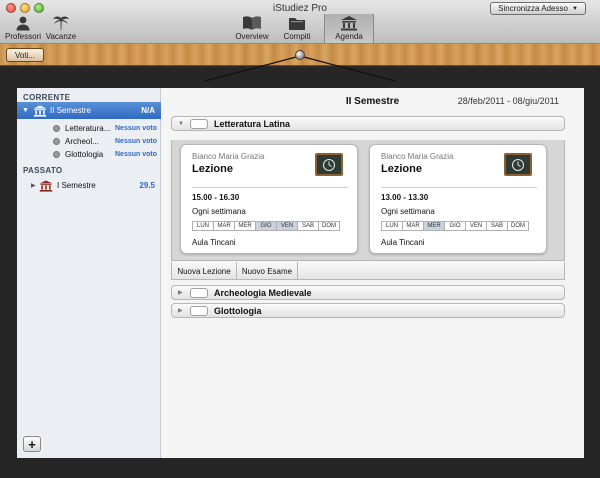 This screenshot has height=478, width=600. Describe the element at coordinates (252, 23) in the screenshot. I see `book-icon` at that location.